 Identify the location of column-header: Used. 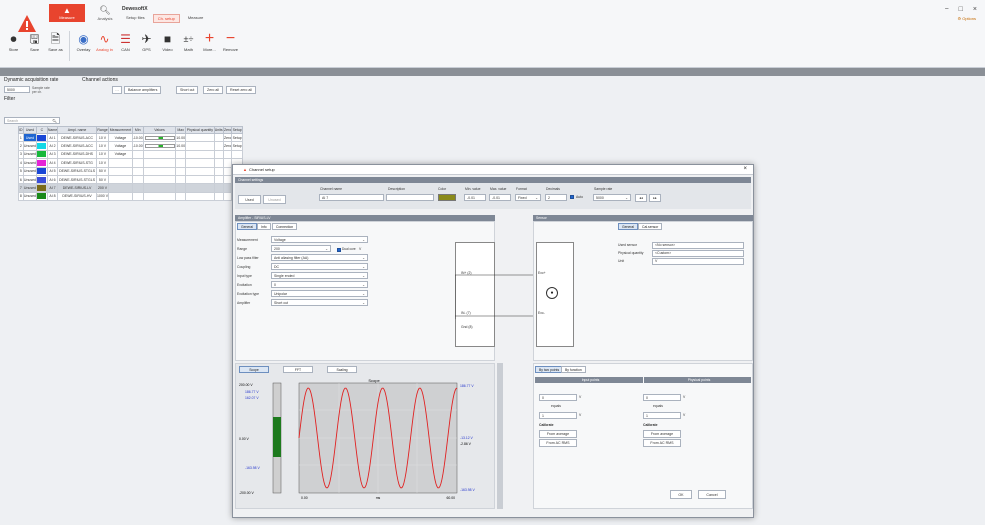
(30, 130).